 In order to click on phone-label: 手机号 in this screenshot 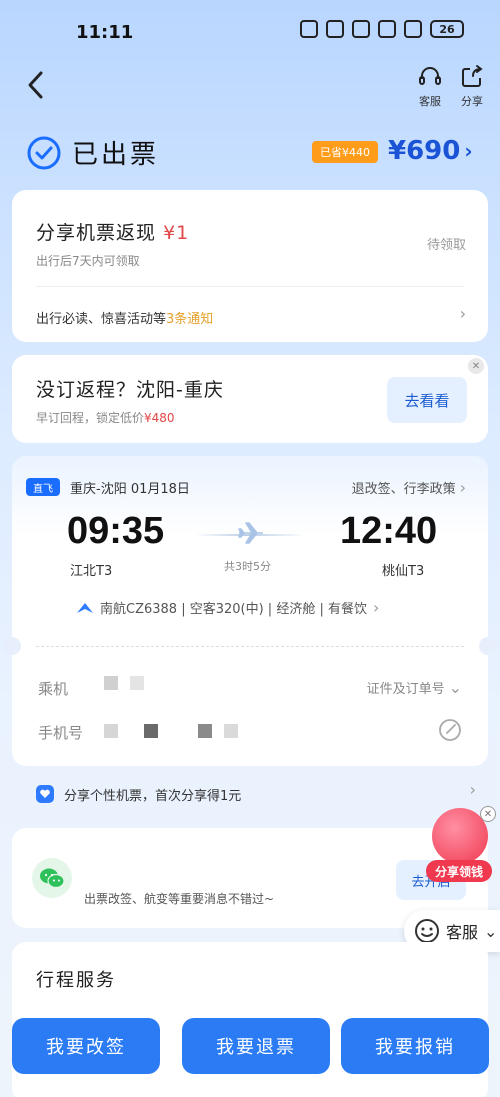, I will do `click(61, 733)`.